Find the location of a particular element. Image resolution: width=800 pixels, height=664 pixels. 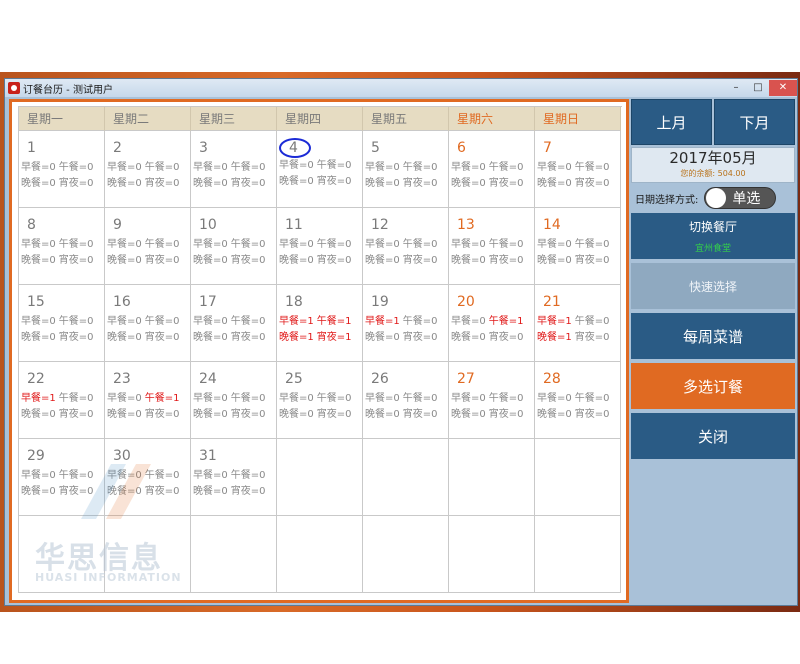

day-number: 10 is located at coordinates (208, 225).